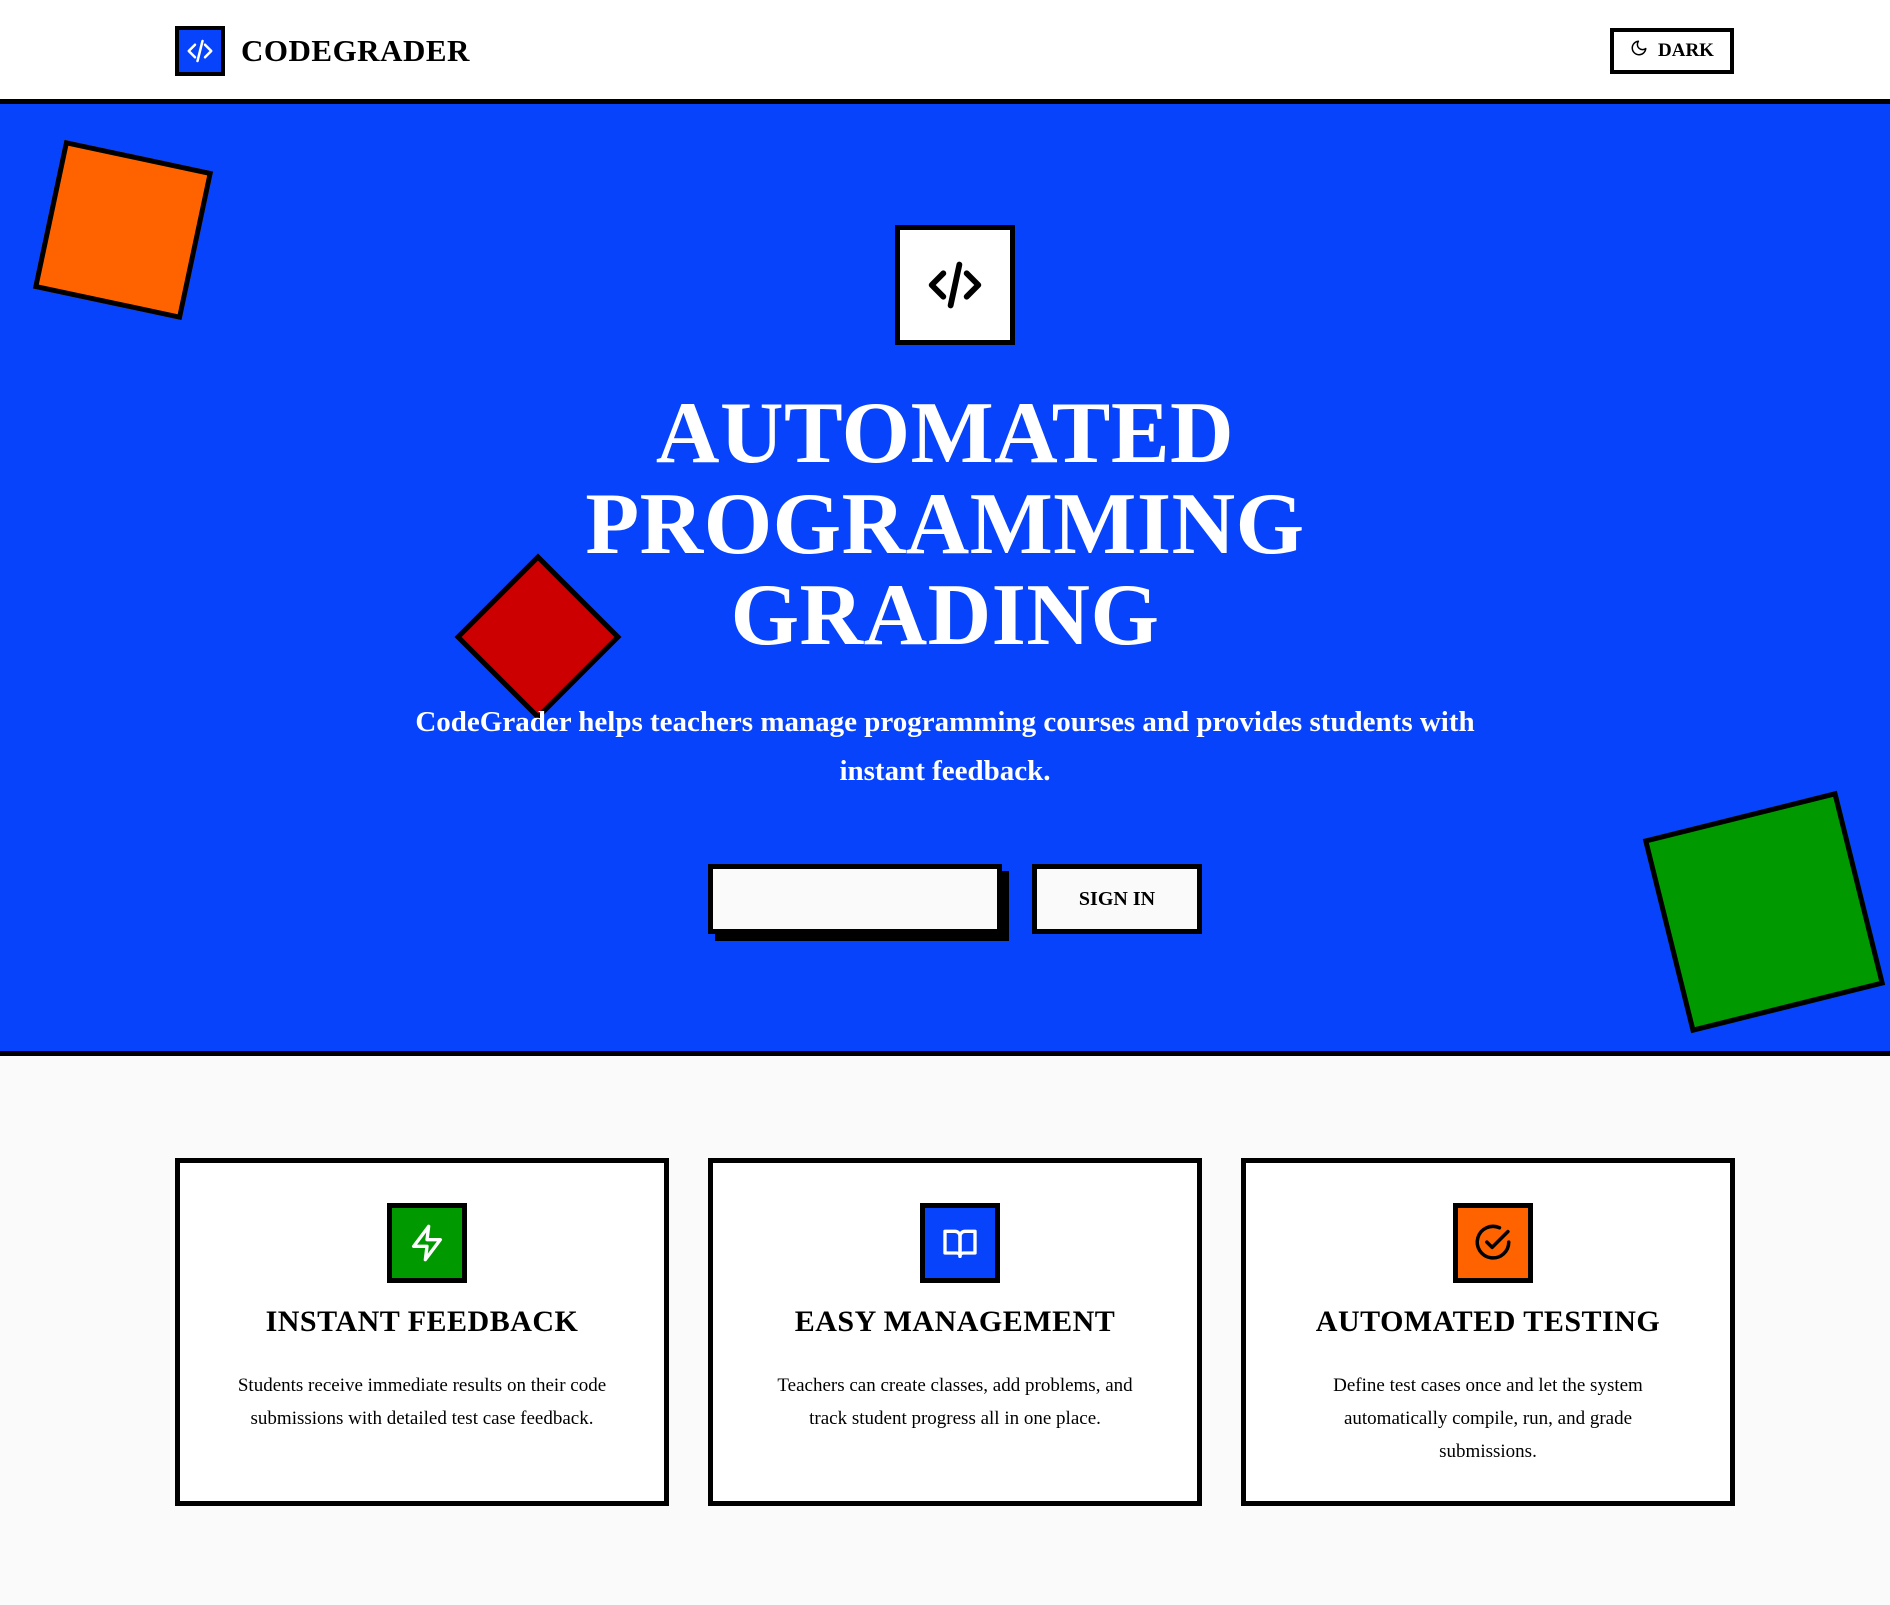  I want to click on feature-title: AUTOMATED TESTING, so click(1488, 1321).